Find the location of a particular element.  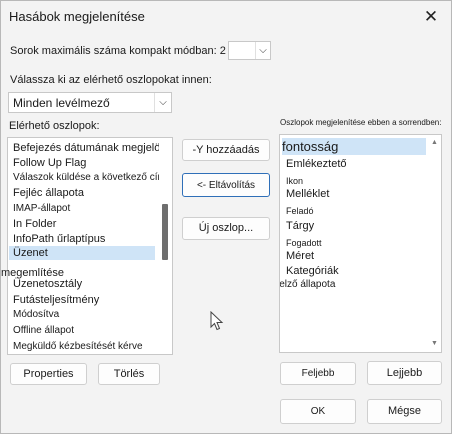

list-item: Offline állapot is located at coordinates (43, 331).